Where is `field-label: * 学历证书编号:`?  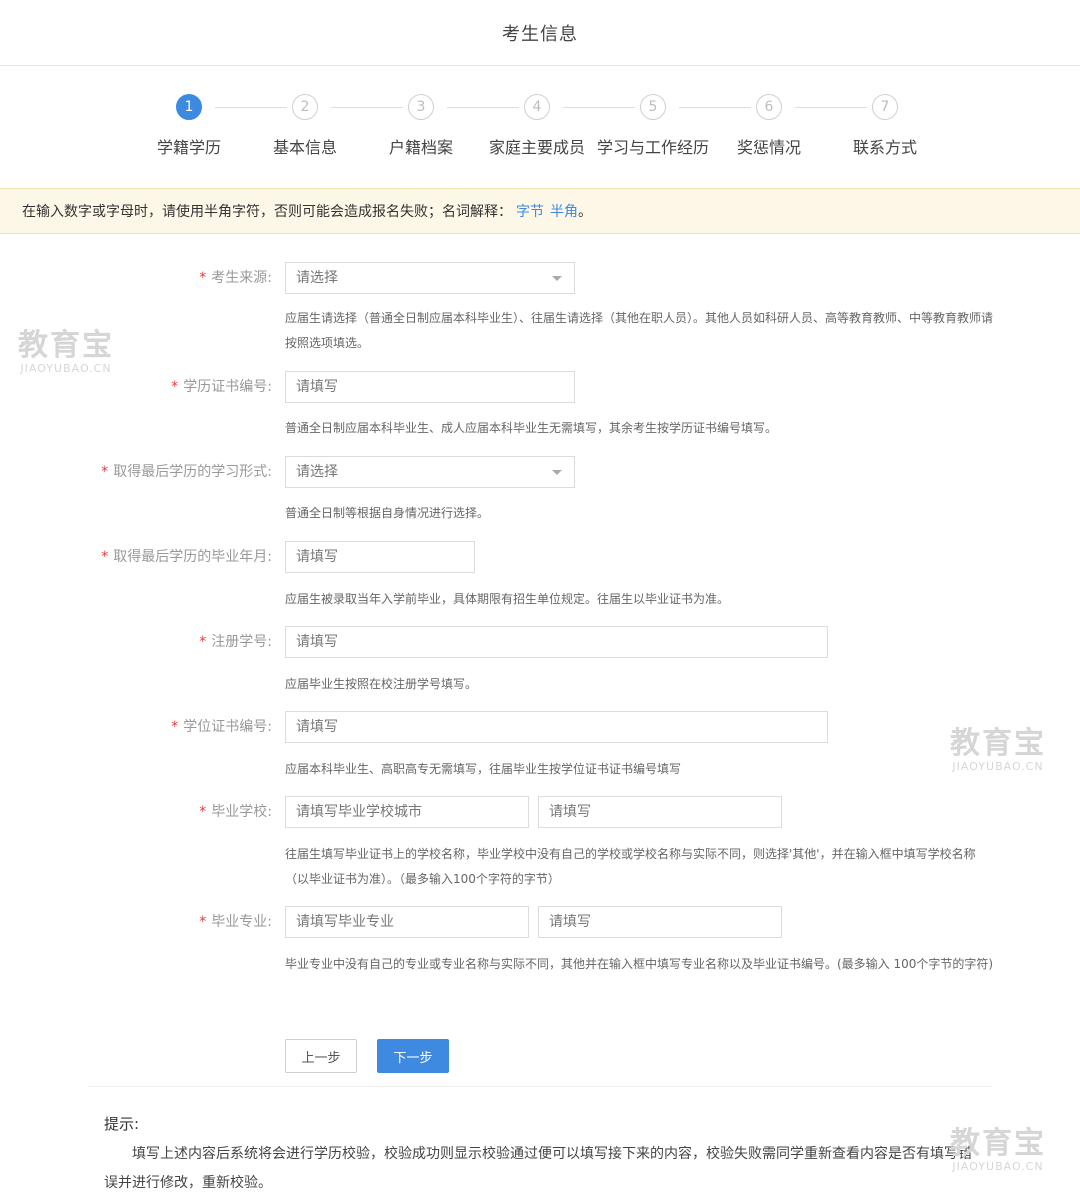 field-label: * 学历证书编号: is located at coordinates (221, 387).